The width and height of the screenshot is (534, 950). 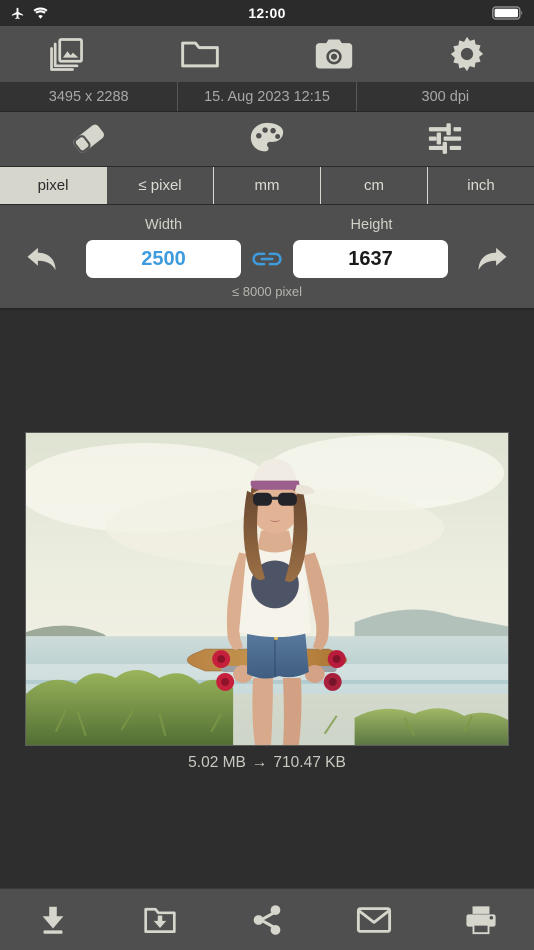 What do you see at coordinates (259, 762) in the screenshot?
I see `arrow-icon: →` at bounding box center [259, 762].